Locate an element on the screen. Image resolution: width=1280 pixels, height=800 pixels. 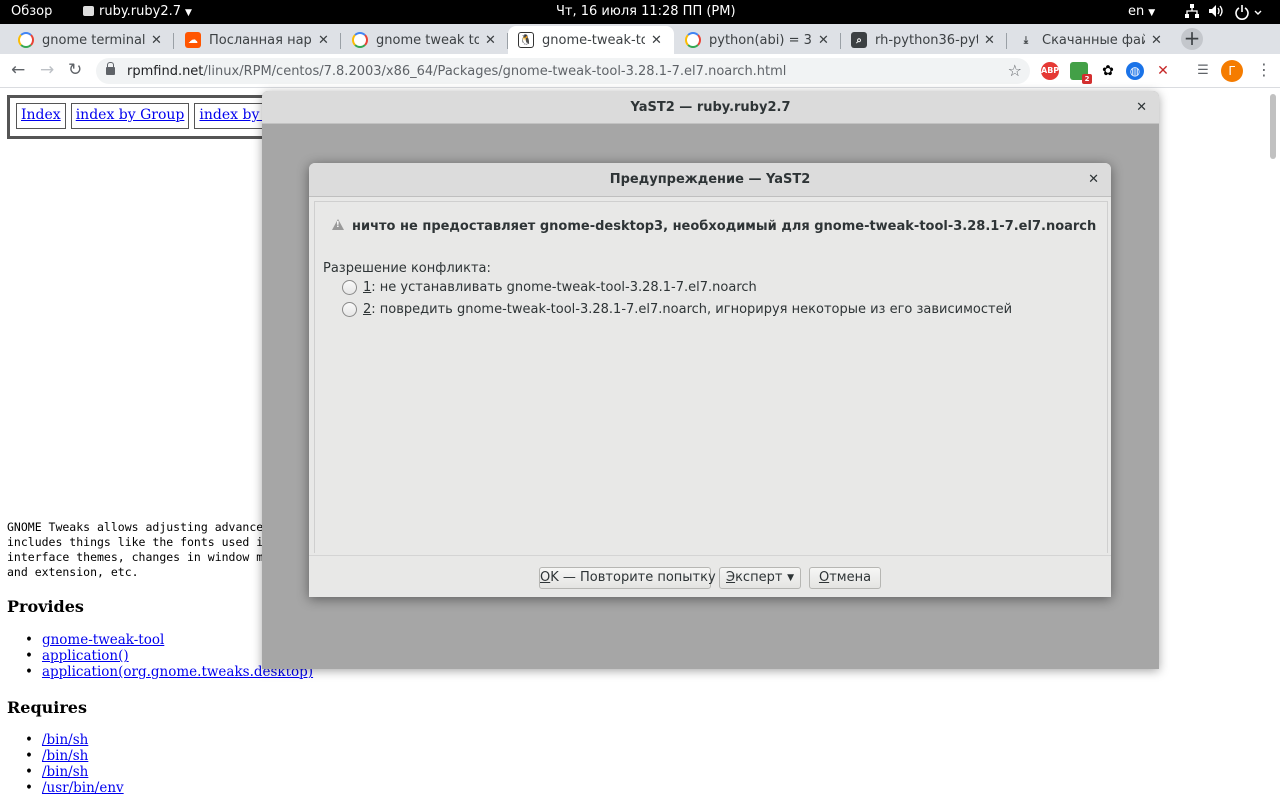
browser-tab: ⤓ Скачанные файлы ✕ is located at coordinates (1091, 40).